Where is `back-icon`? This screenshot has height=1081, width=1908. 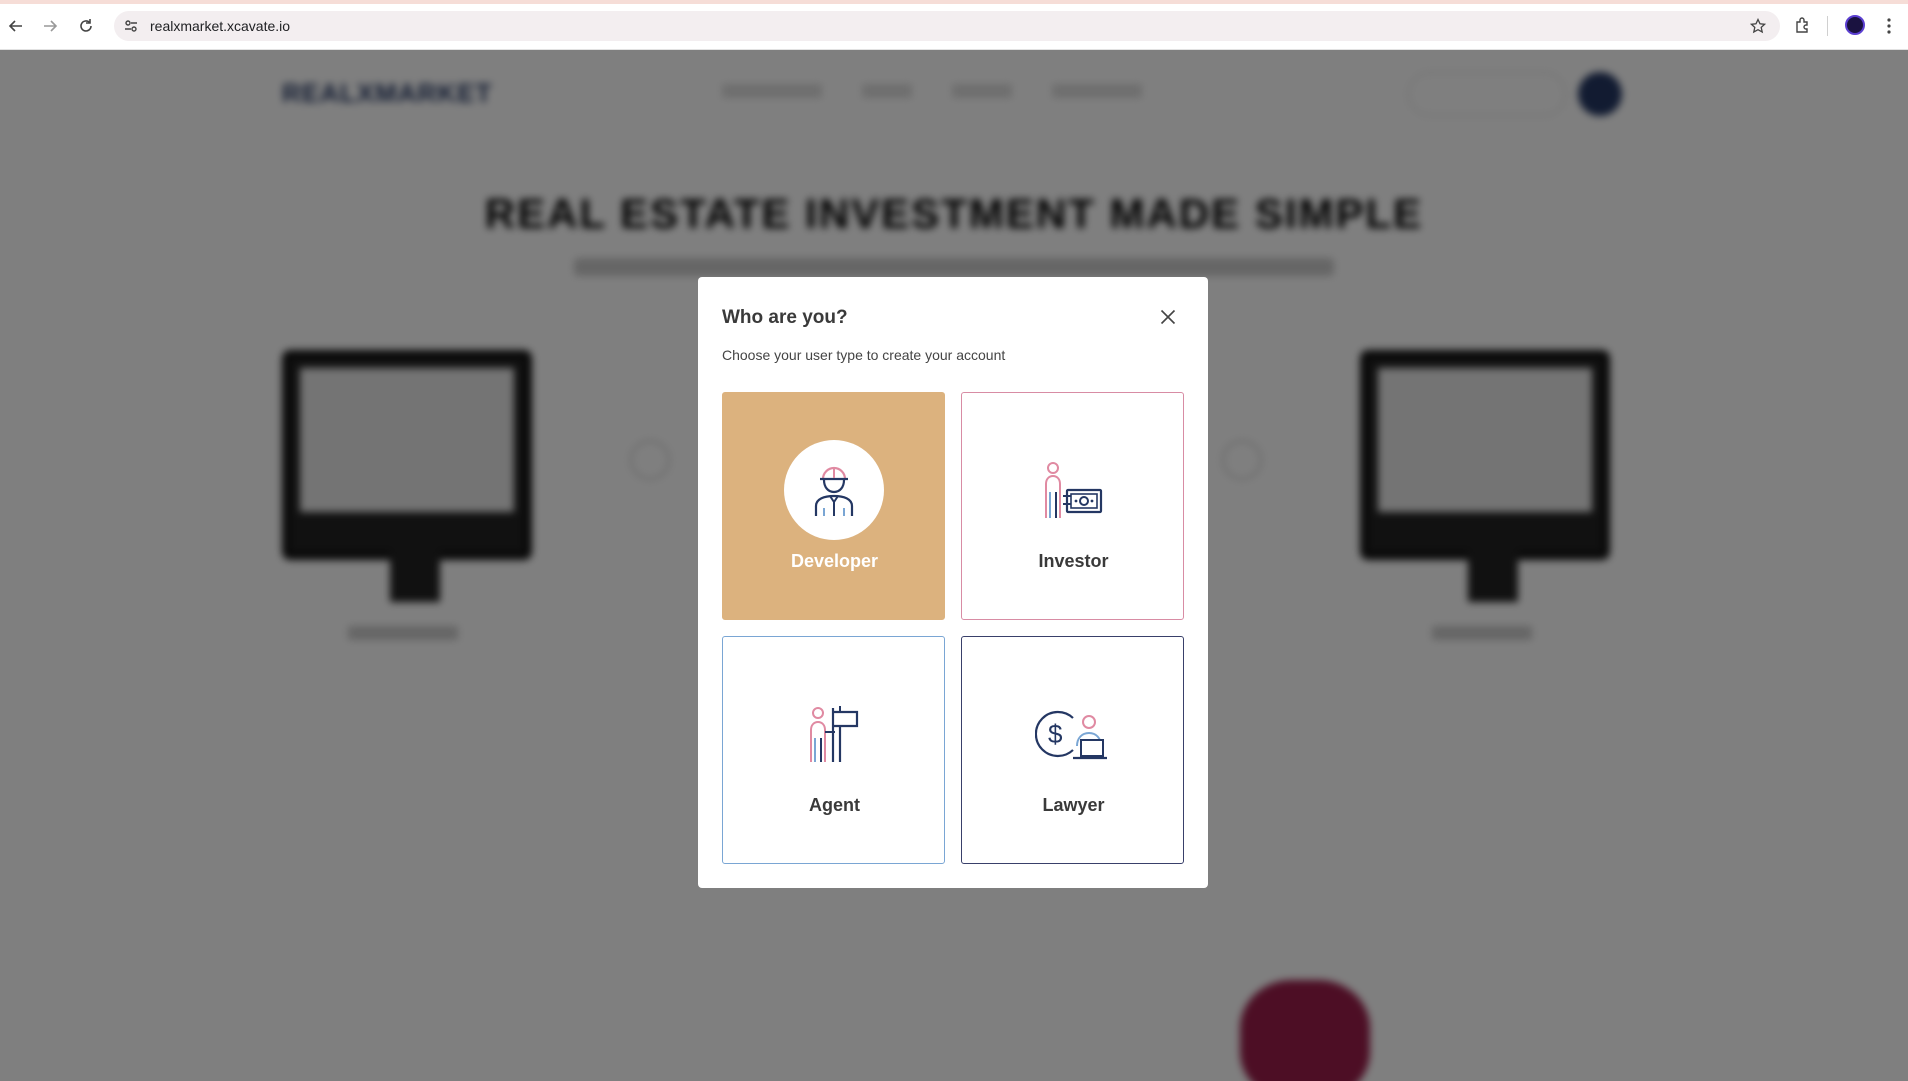 back-icon is located at coordinates (16, 26).